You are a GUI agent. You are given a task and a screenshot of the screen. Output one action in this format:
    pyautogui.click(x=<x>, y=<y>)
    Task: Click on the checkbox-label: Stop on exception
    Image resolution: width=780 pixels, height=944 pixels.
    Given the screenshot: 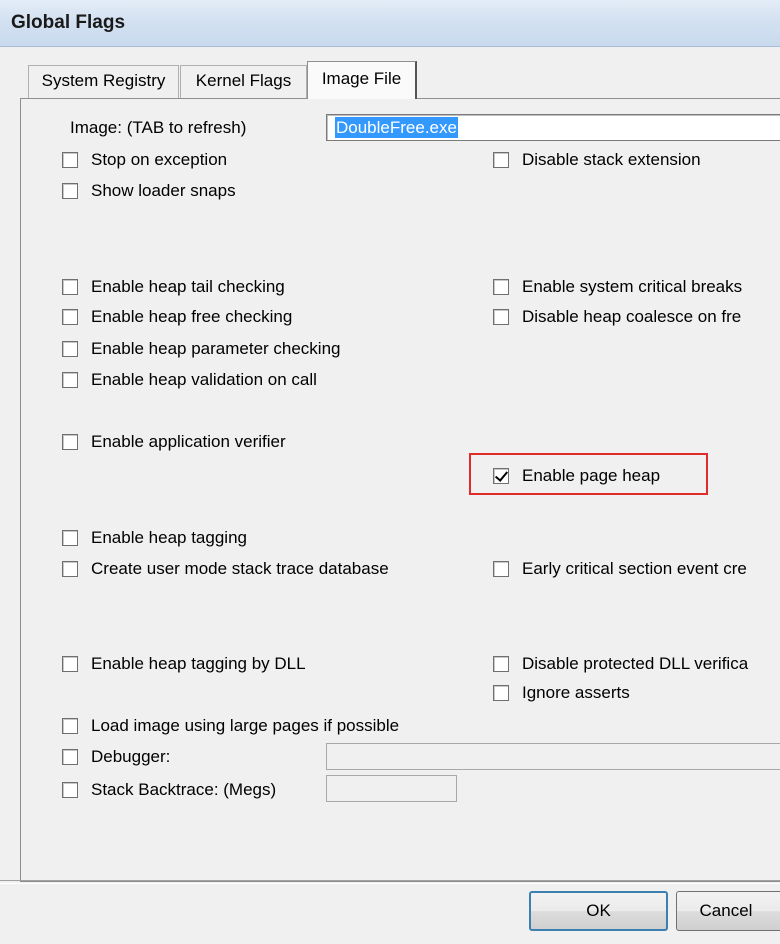 What is the action you would take?
    pyautogui.click(x=159, y=159)
    